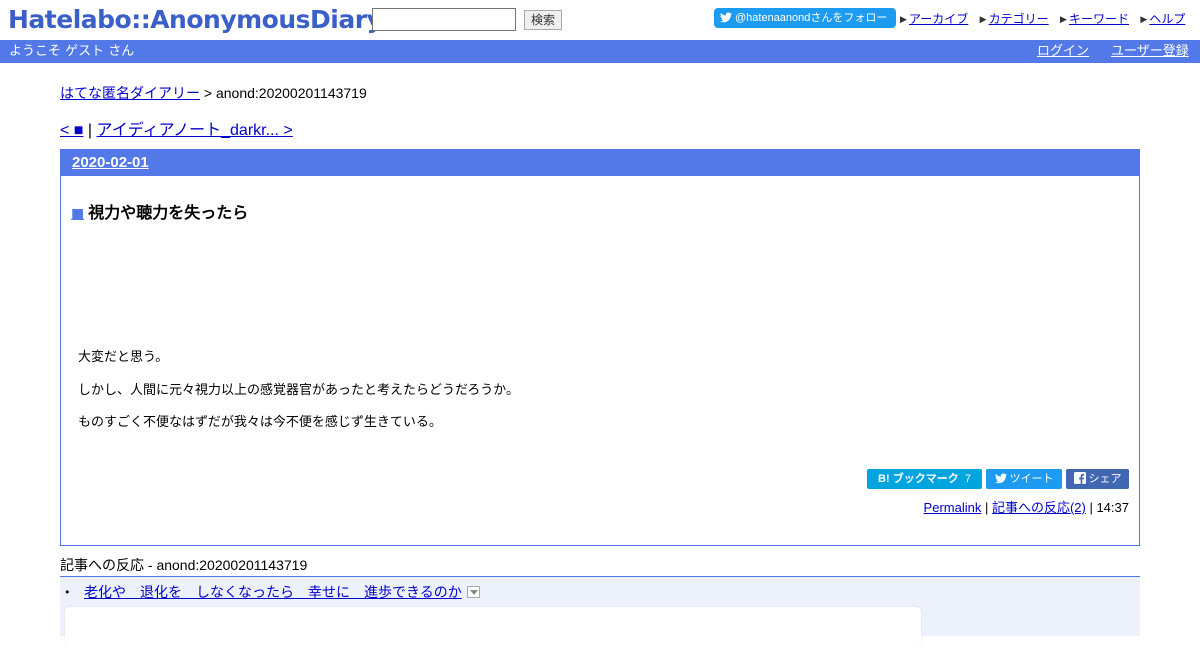 This screenshot has height=647, width=1200. Describe the element at coordinates (168, 212) in the screenshot. I see `entry-title-text: 視力や聴力を失ったら` at that location.